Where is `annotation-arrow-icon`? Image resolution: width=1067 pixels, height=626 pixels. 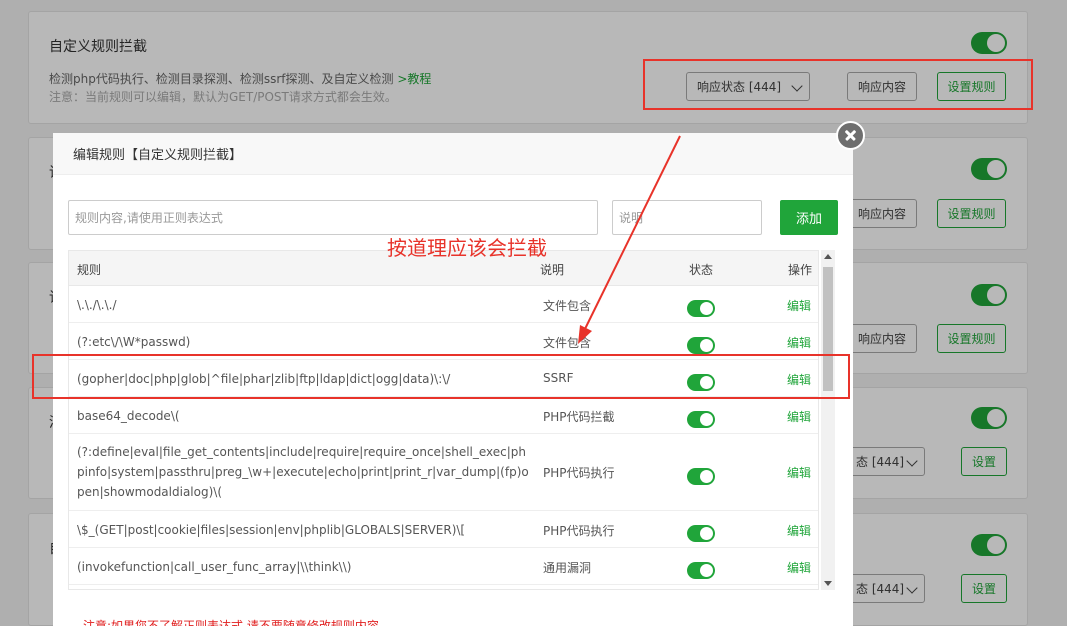
annotation-arrow-icon is located at coordinates (629, 239).